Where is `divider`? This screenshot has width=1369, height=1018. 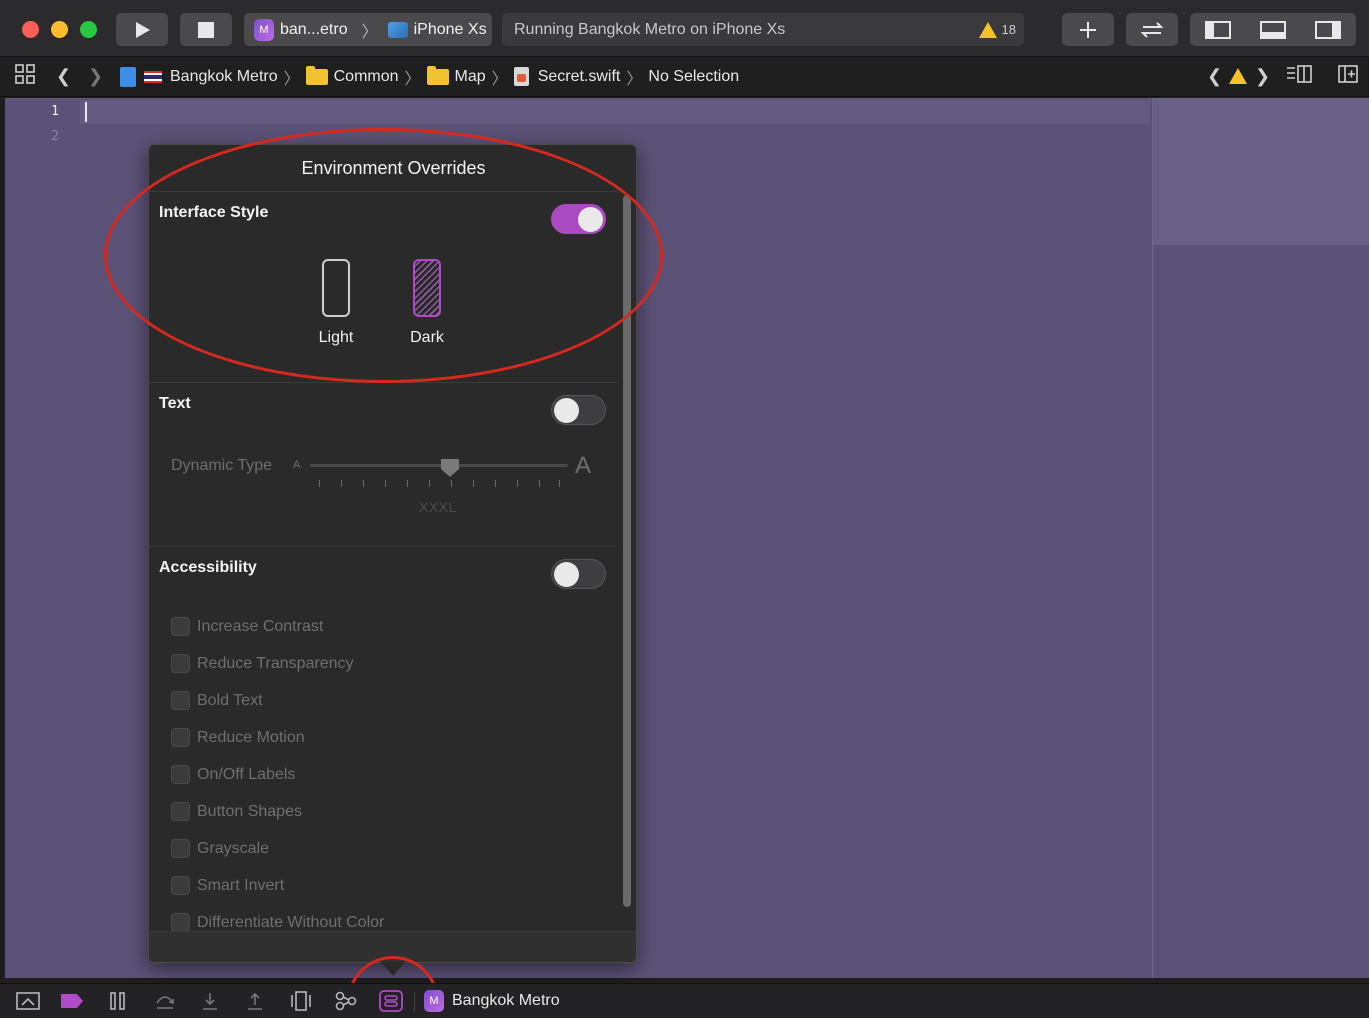 divider is located at coordinates (414, 1002).